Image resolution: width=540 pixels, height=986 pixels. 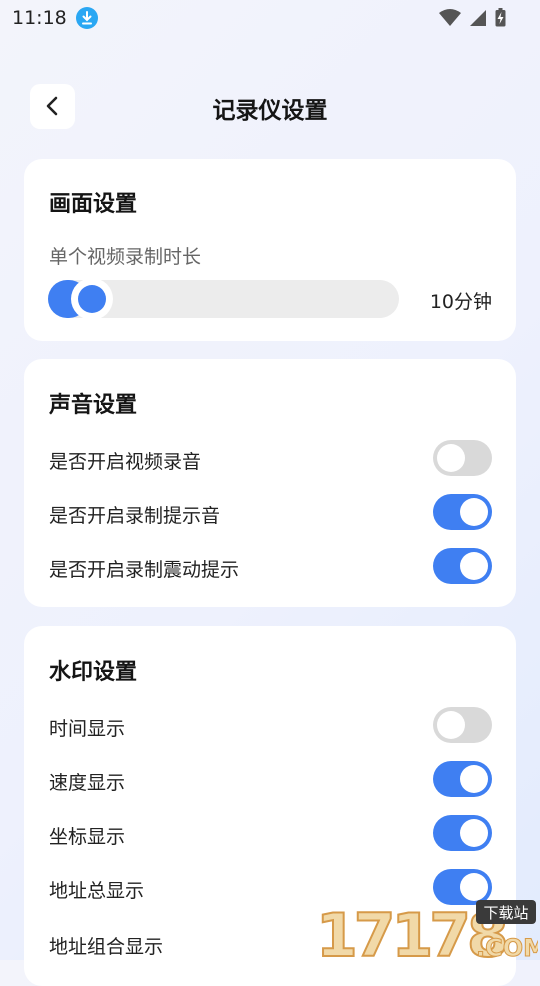 What do you see at coordinates (92, 299) in the screenshot?
I see `slider-thumb` at bounding box center [92, 299].